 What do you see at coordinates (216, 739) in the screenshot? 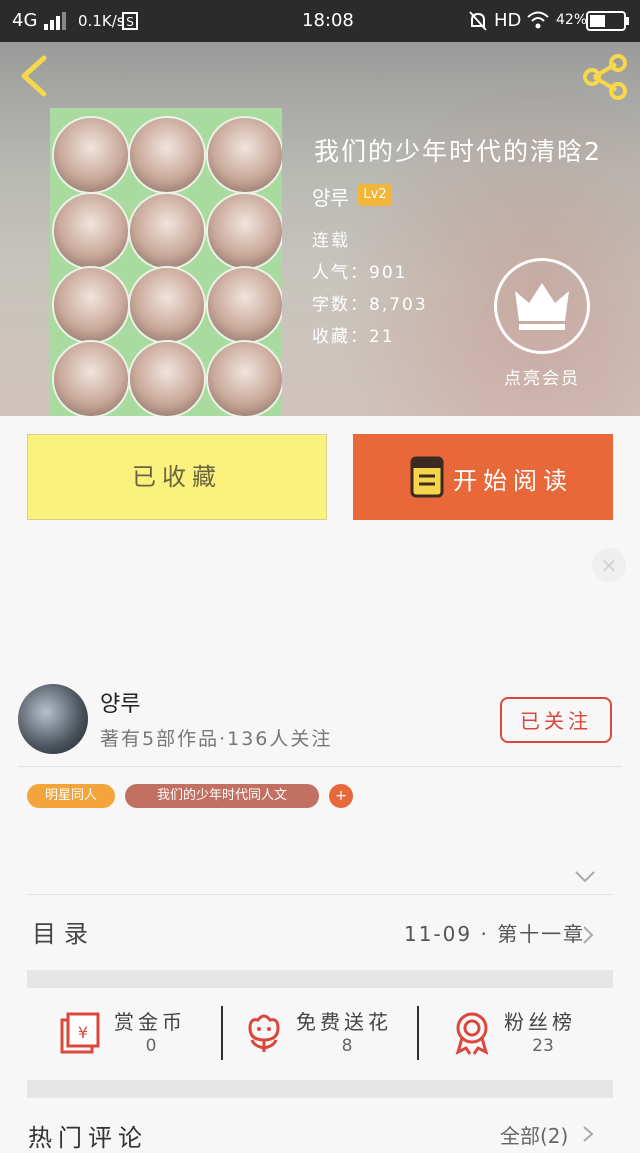
I see `author-stats: 著有5部作品·136人关注` at bounding box center [216, 739].